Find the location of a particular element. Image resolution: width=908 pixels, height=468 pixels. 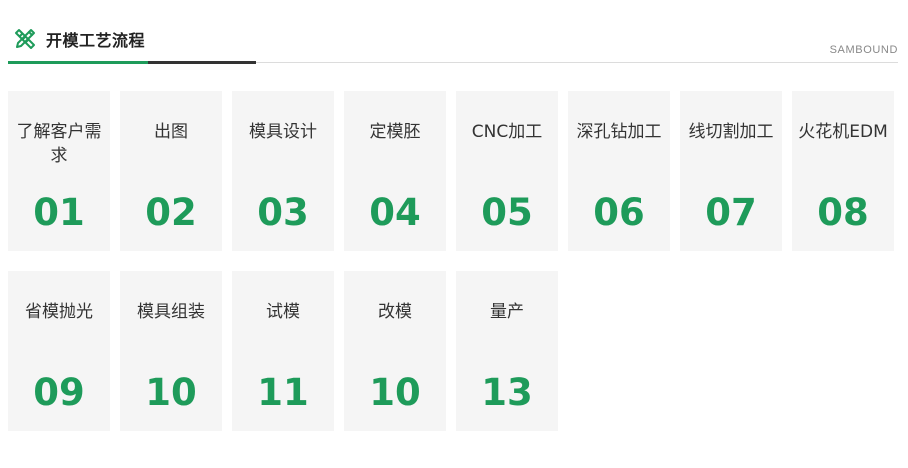

step-label: CNC加工 is located at coordinates (507, 132).